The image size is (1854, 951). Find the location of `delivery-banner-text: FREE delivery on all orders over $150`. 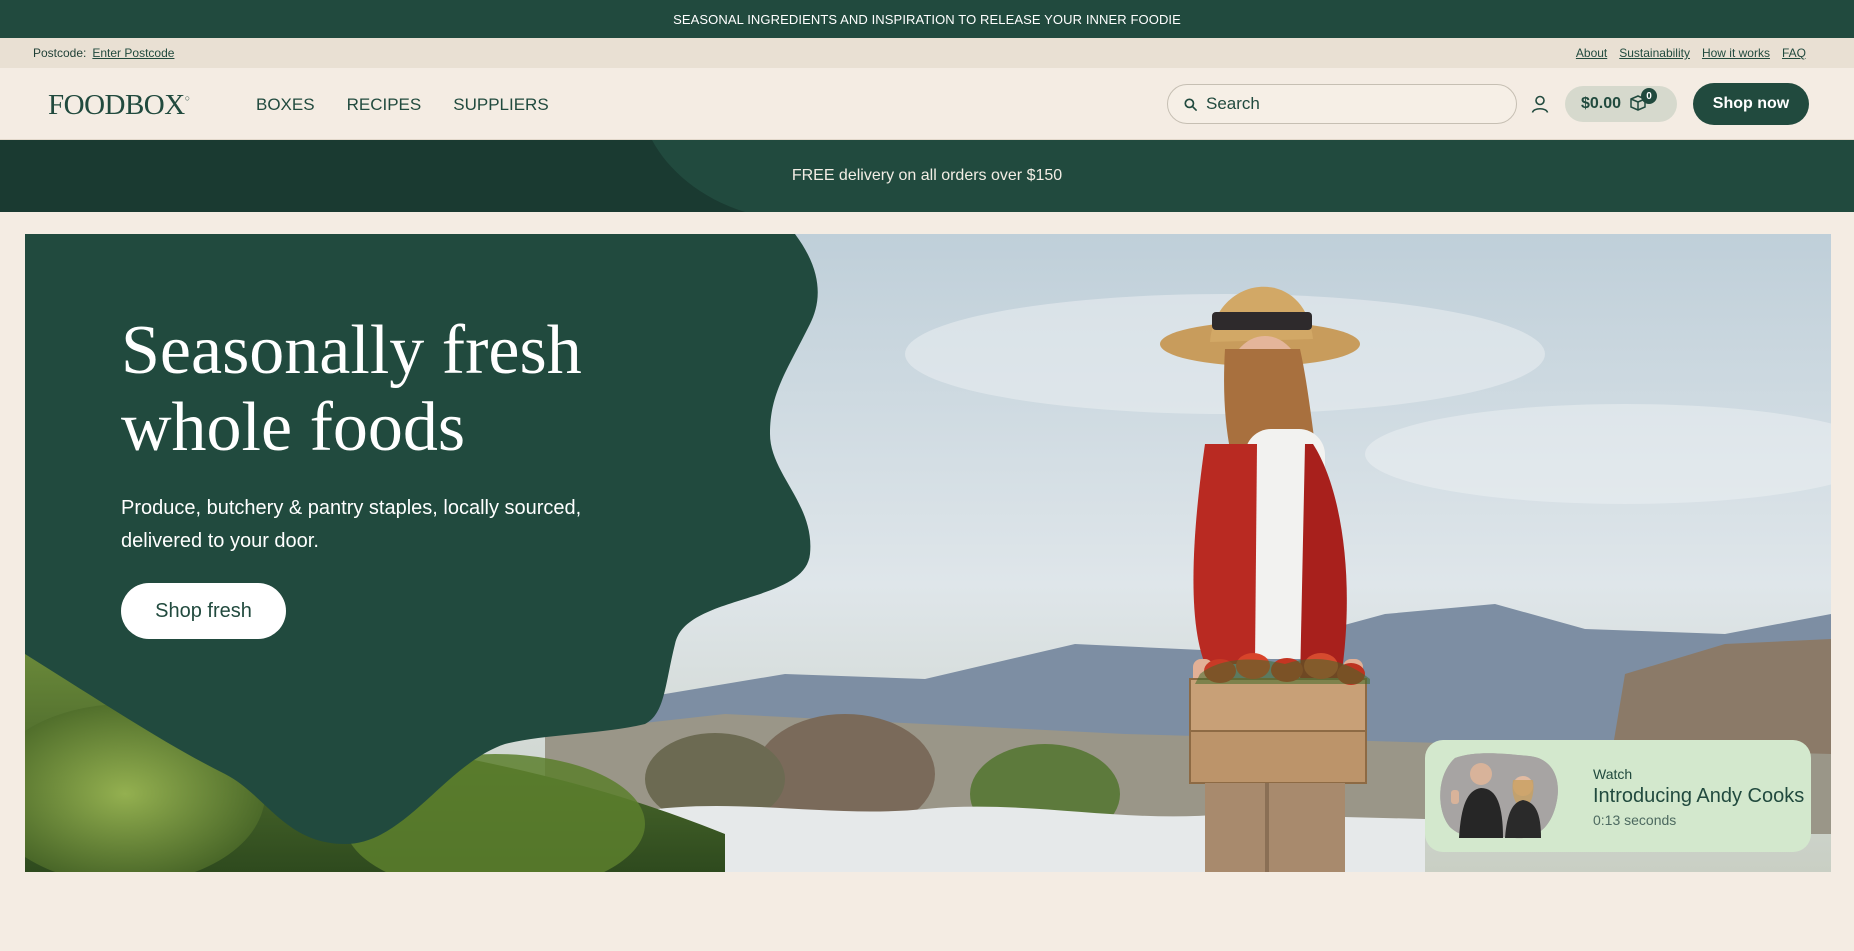

delivery-banner-text: FREE delivery on all orders over $150 is located at coordinates (927, 175).